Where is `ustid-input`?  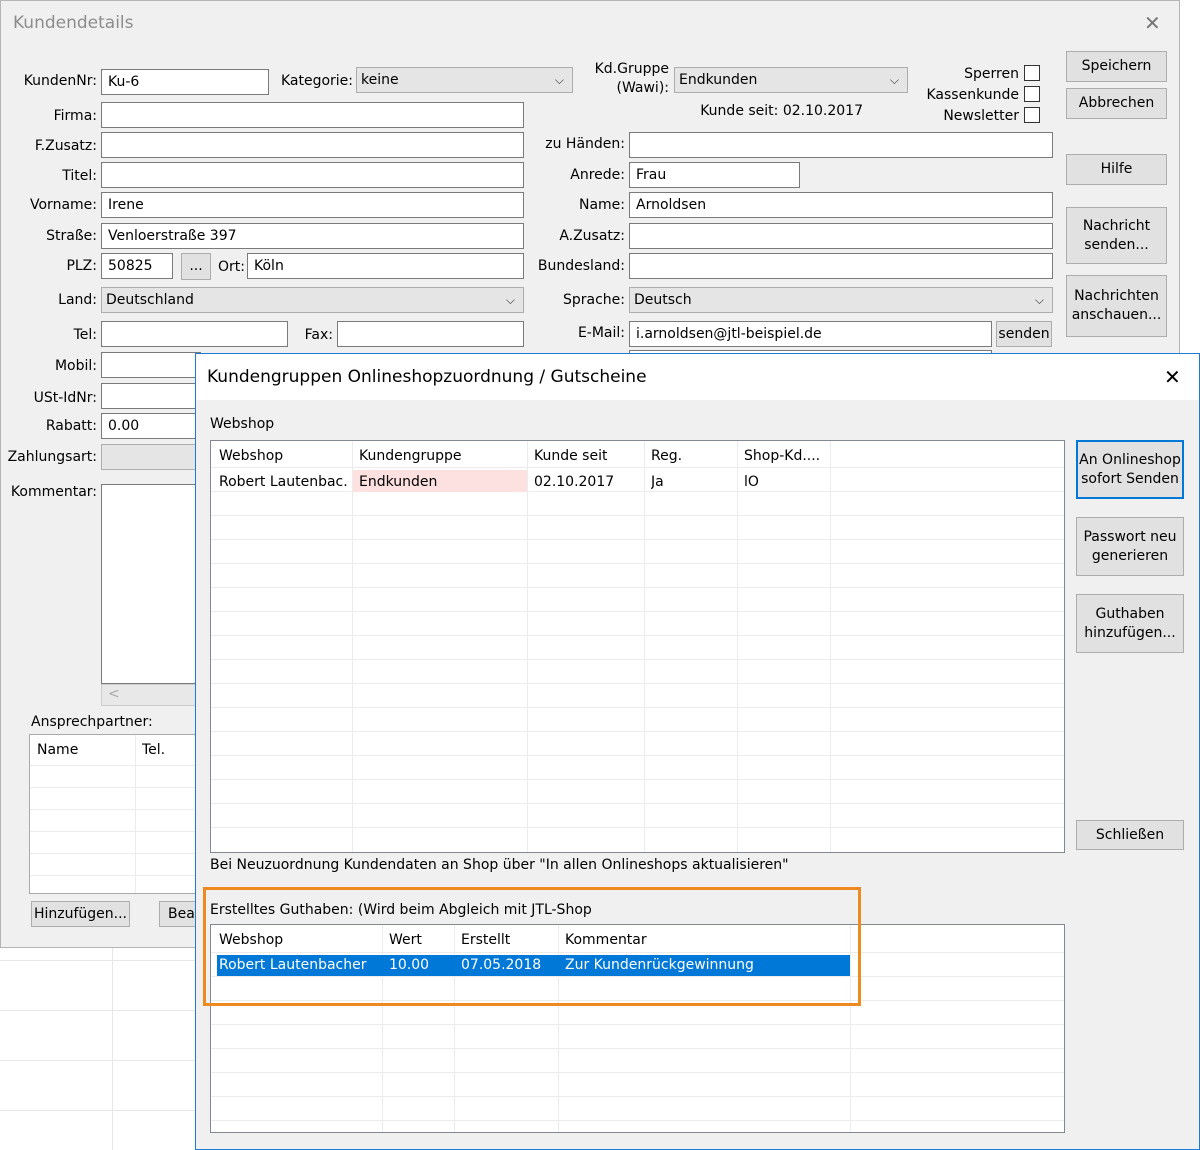
ustid-input is located at coordinates (151, 396).